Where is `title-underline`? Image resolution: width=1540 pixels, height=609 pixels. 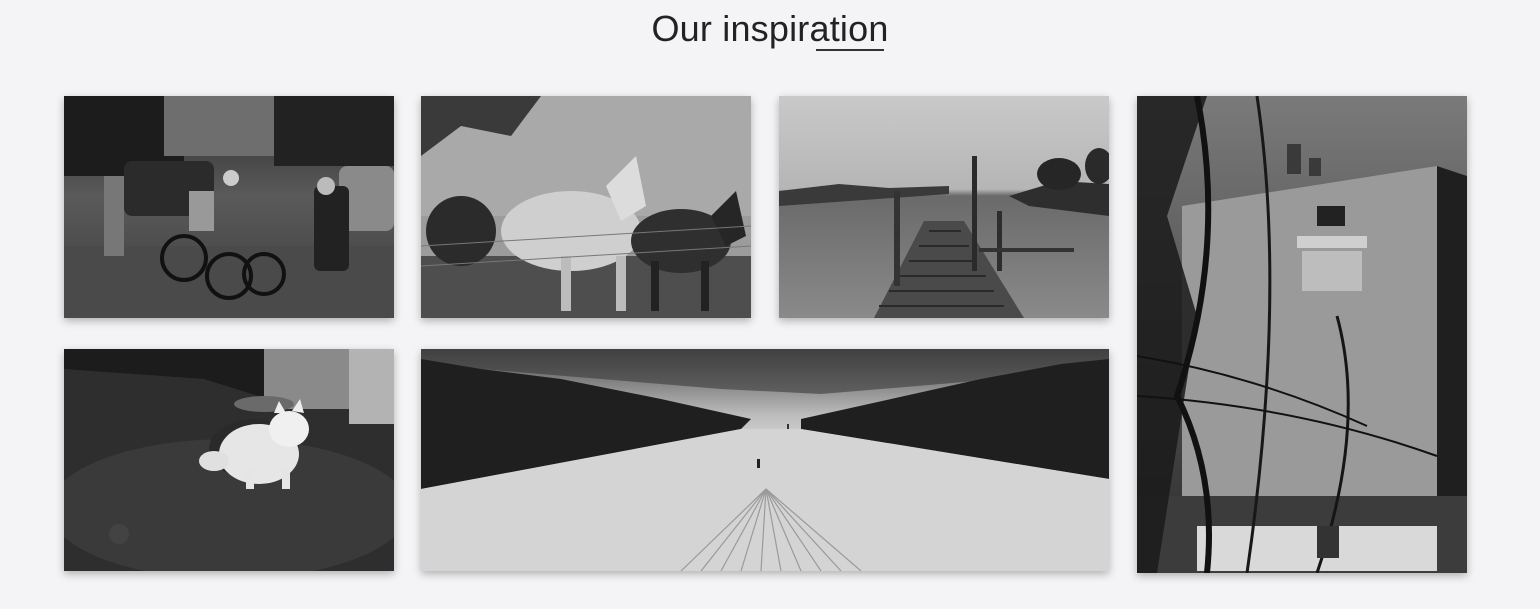
title-underline is located at coordinates (850, 50).